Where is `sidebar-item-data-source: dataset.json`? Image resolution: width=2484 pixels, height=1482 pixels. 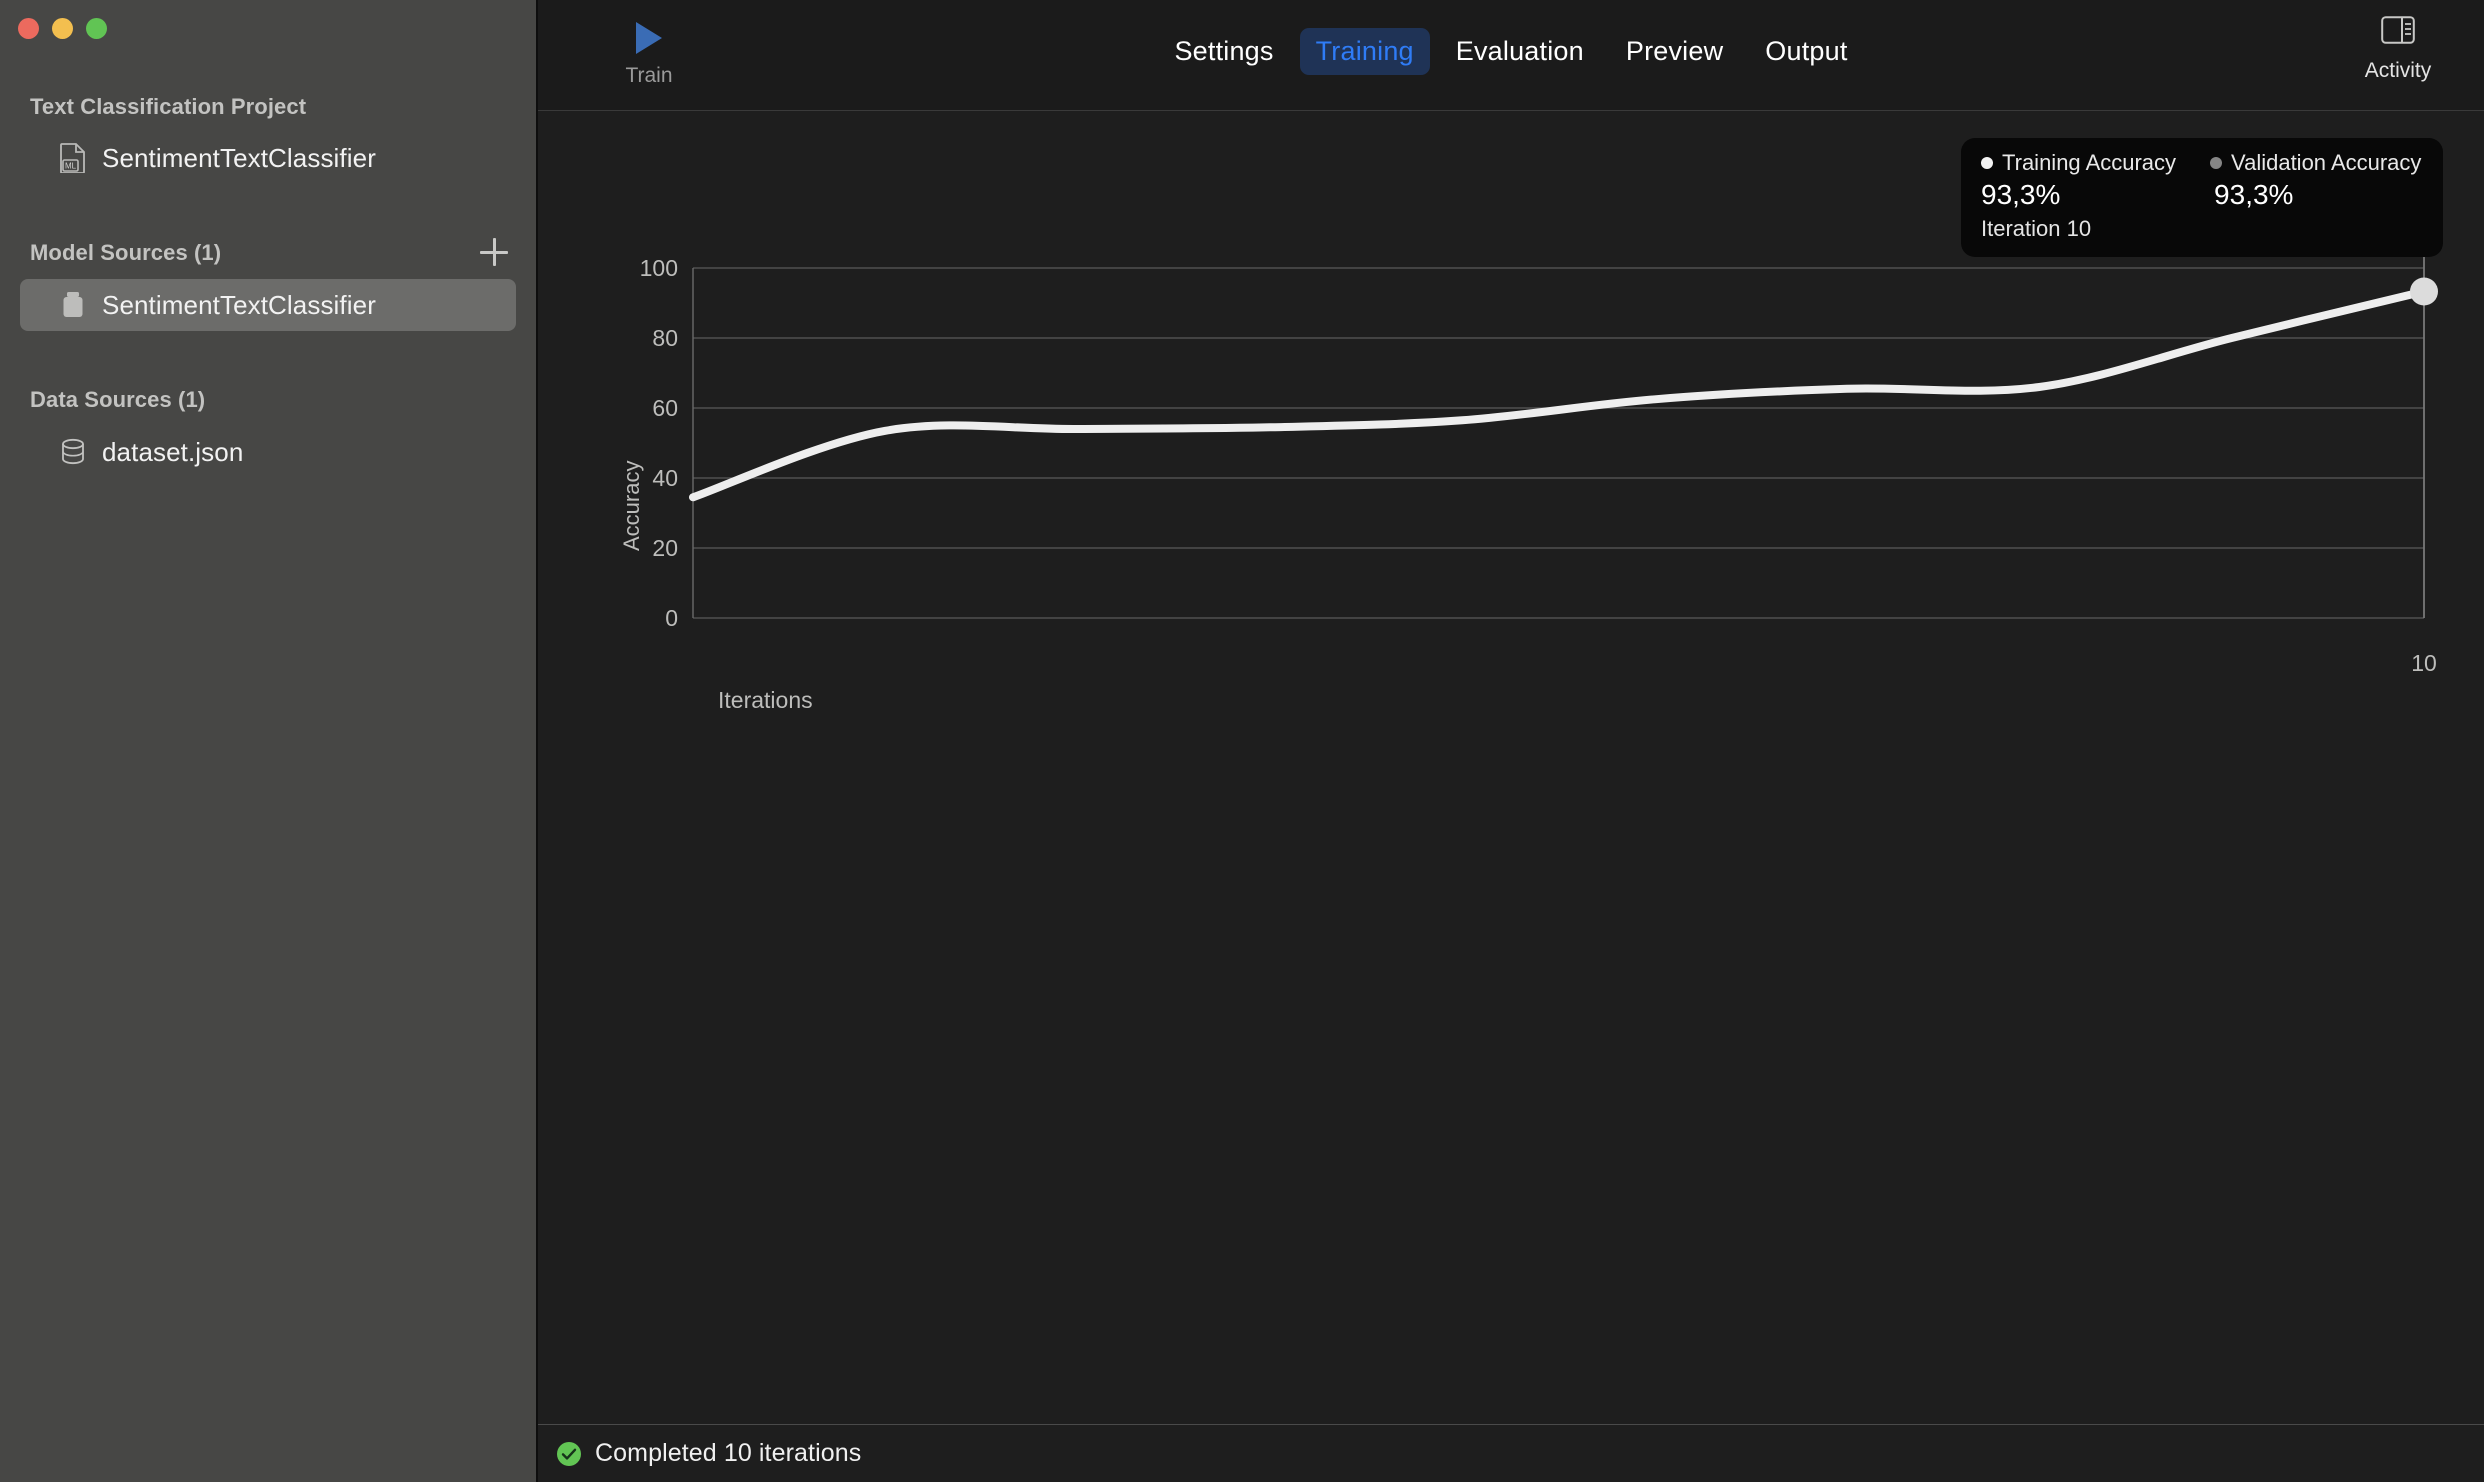 sidebar-item-data-source: dataset.json is located at coordinates (268, 452).